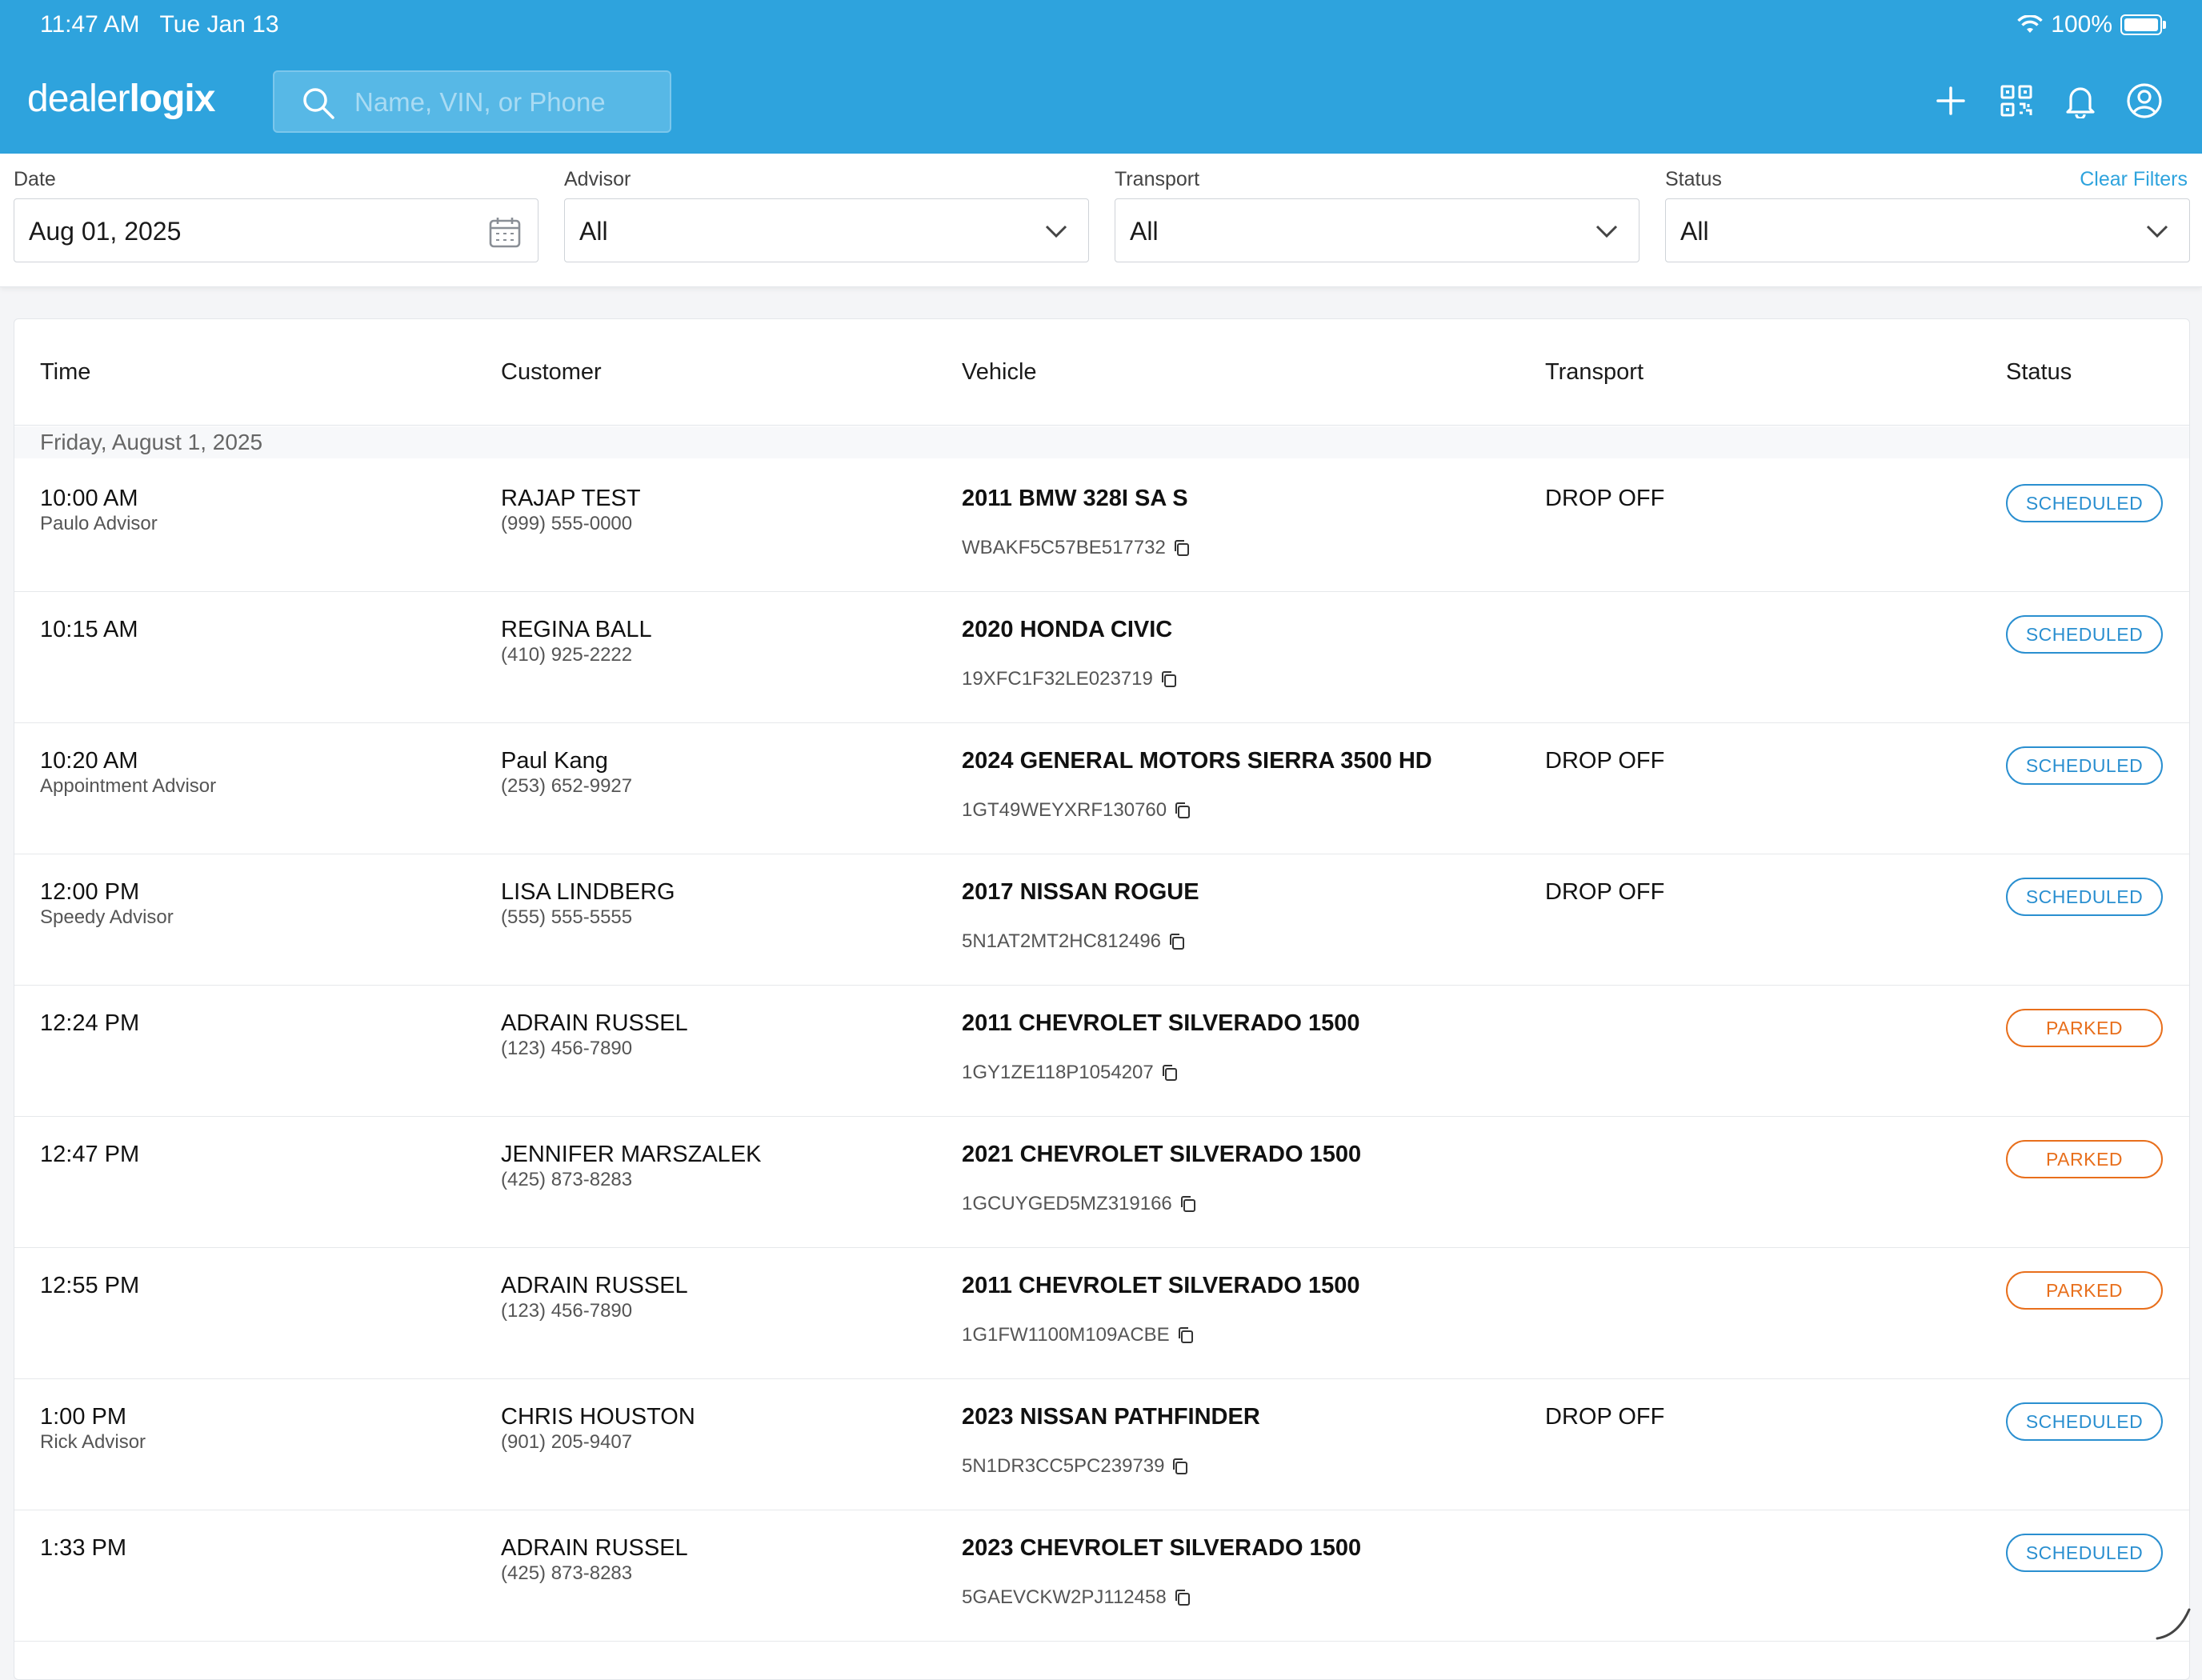 This screenshot has height=1680, width=2202. What do you see at coordinates (576, 629) in the screenshot?
I see `customer-name: REGINA BALL` at bounding box center [576, 629].